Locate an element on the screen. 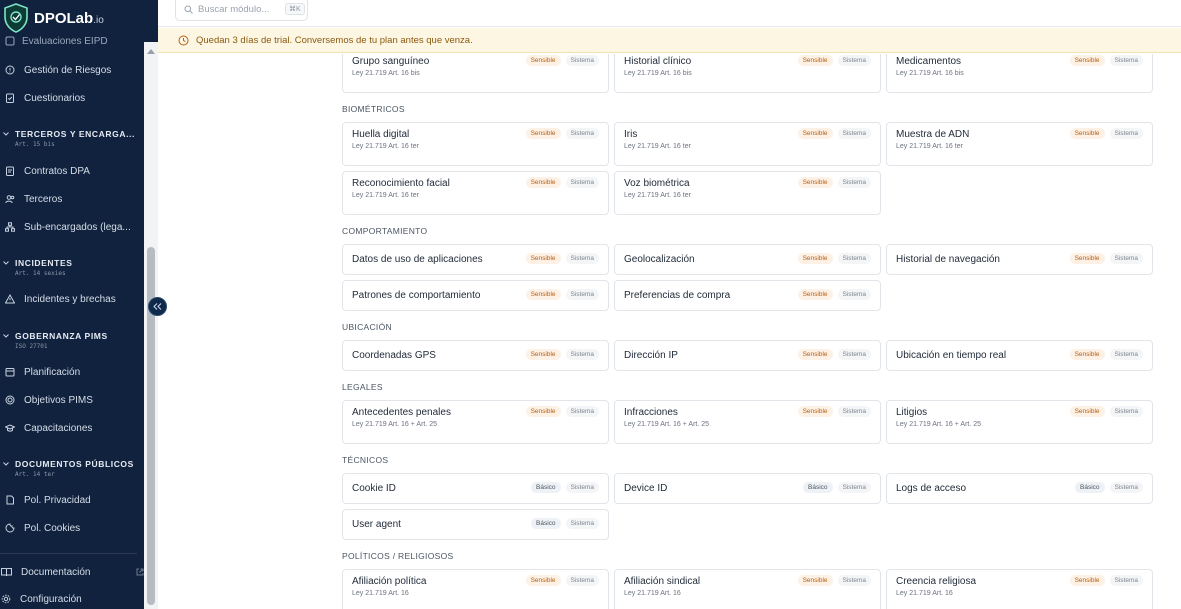  sidebar-item-configuracion: Configuración is located at coordinates (72, 598).